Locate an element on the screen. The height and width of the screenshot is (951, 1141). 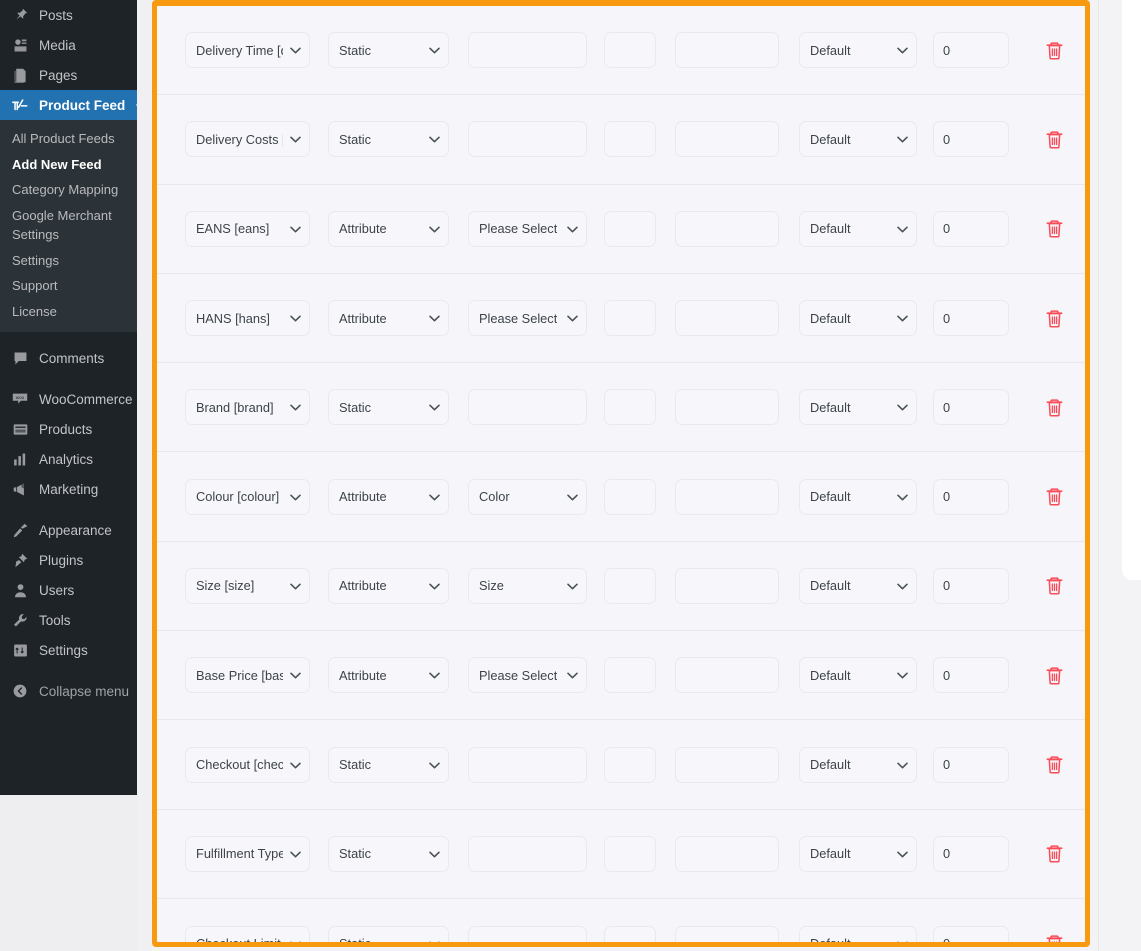
sidebar-item-appearance: Appearance is located at coordinates (68, 530).